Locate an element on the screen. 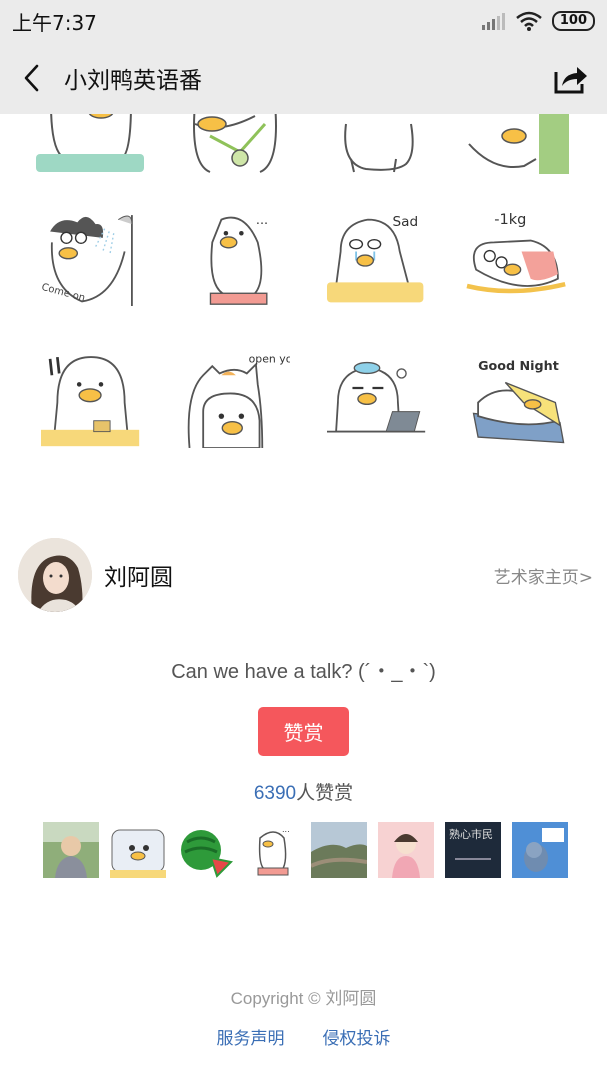 This screenshot has height=1080, width=607. footer-links: 服务声明 侵权投诉 is located at coordinates (303, 1036).